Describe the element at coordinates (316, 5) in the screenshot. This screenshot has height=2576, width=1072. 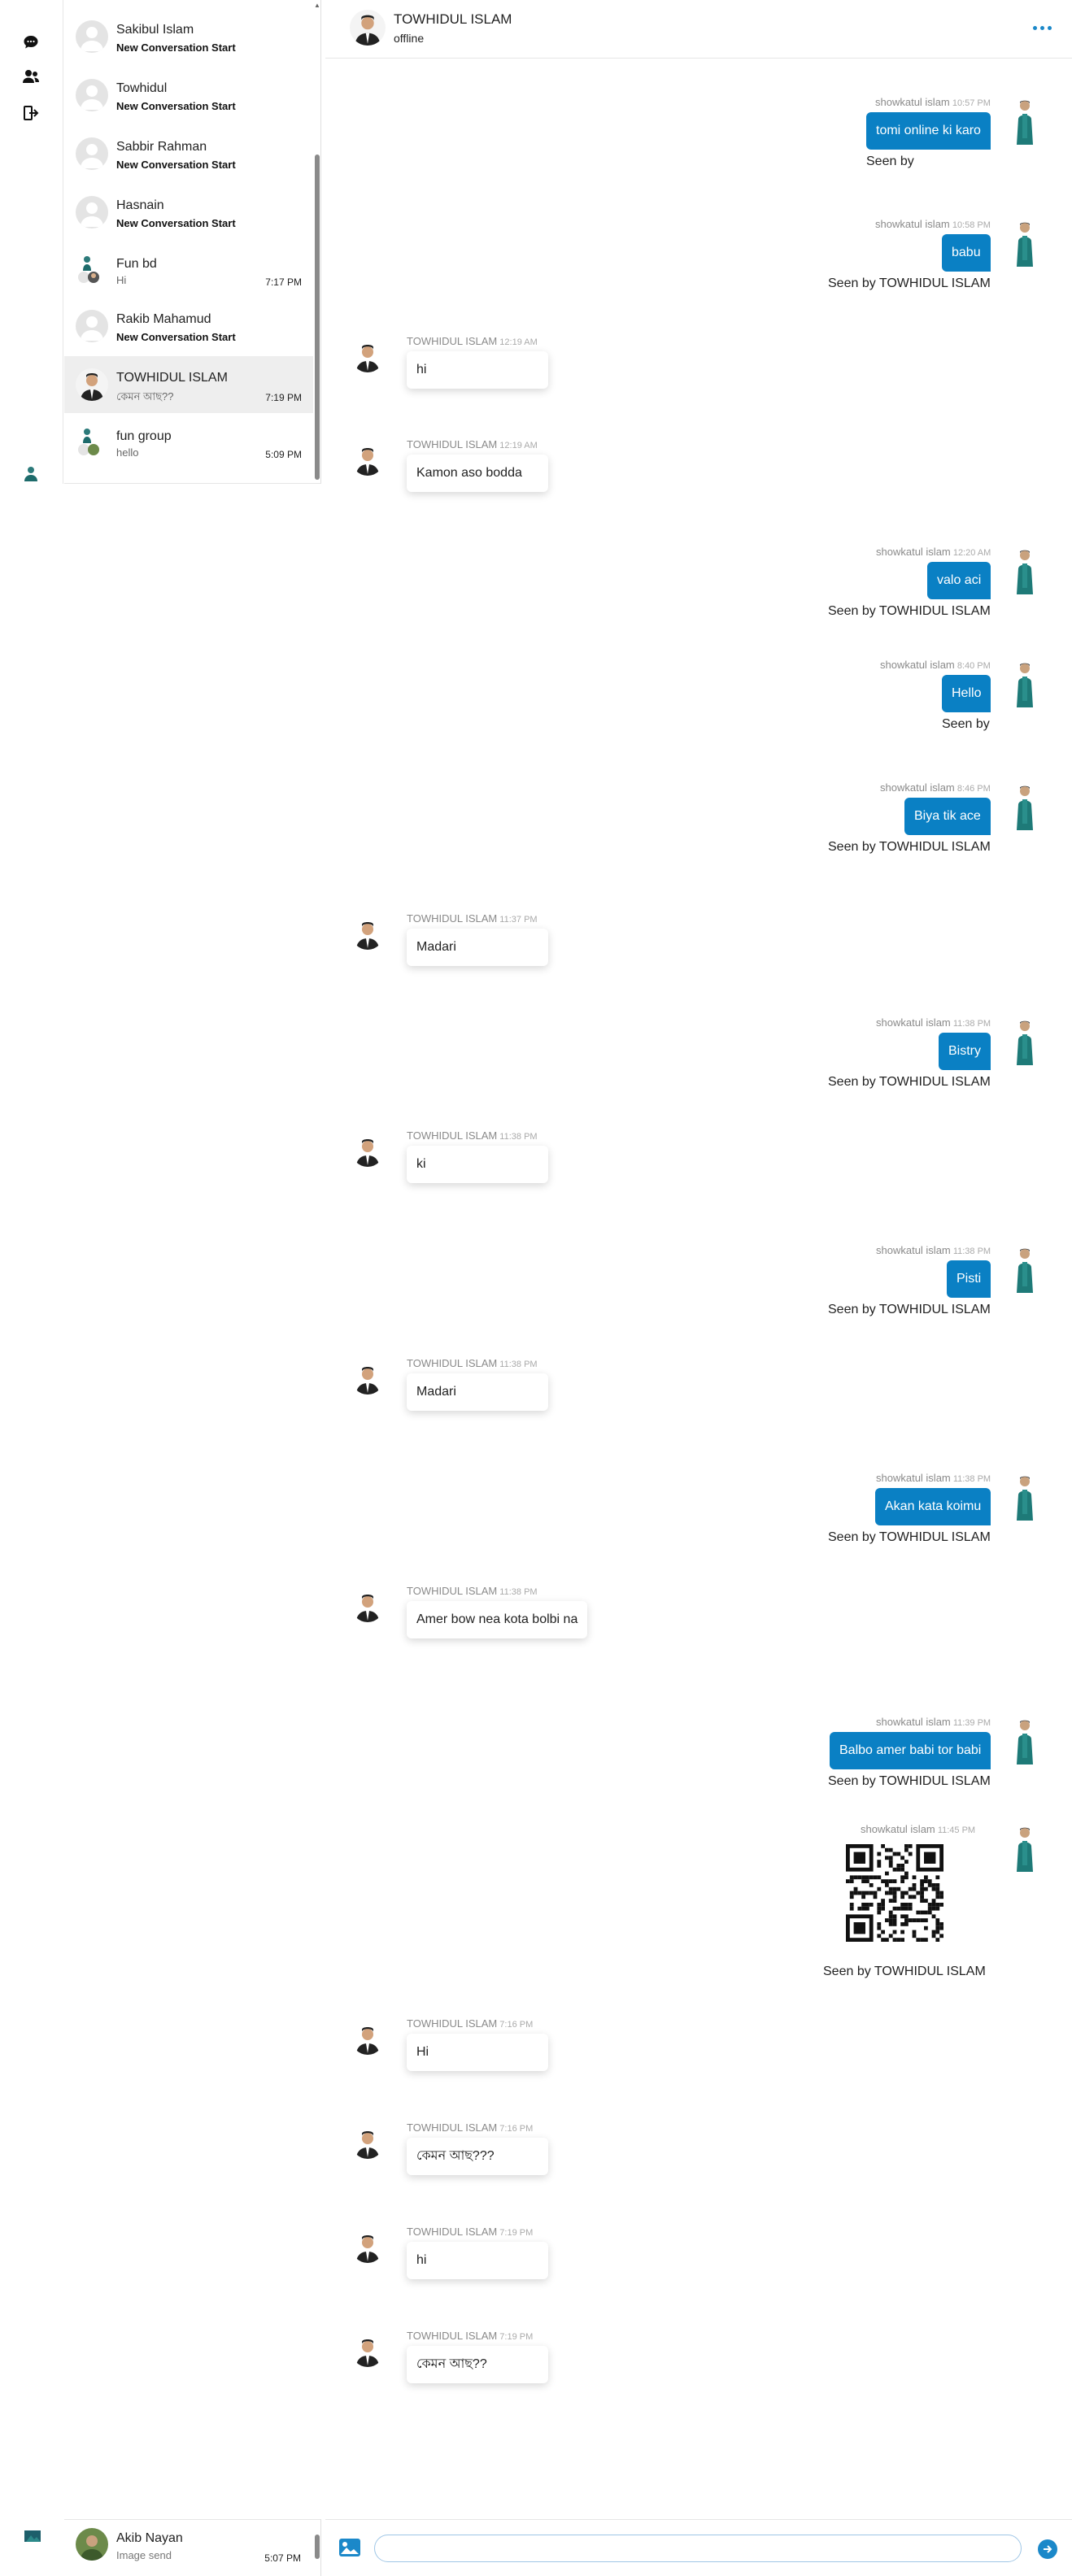
I see `scroll-up-icon: ▲` at that location.